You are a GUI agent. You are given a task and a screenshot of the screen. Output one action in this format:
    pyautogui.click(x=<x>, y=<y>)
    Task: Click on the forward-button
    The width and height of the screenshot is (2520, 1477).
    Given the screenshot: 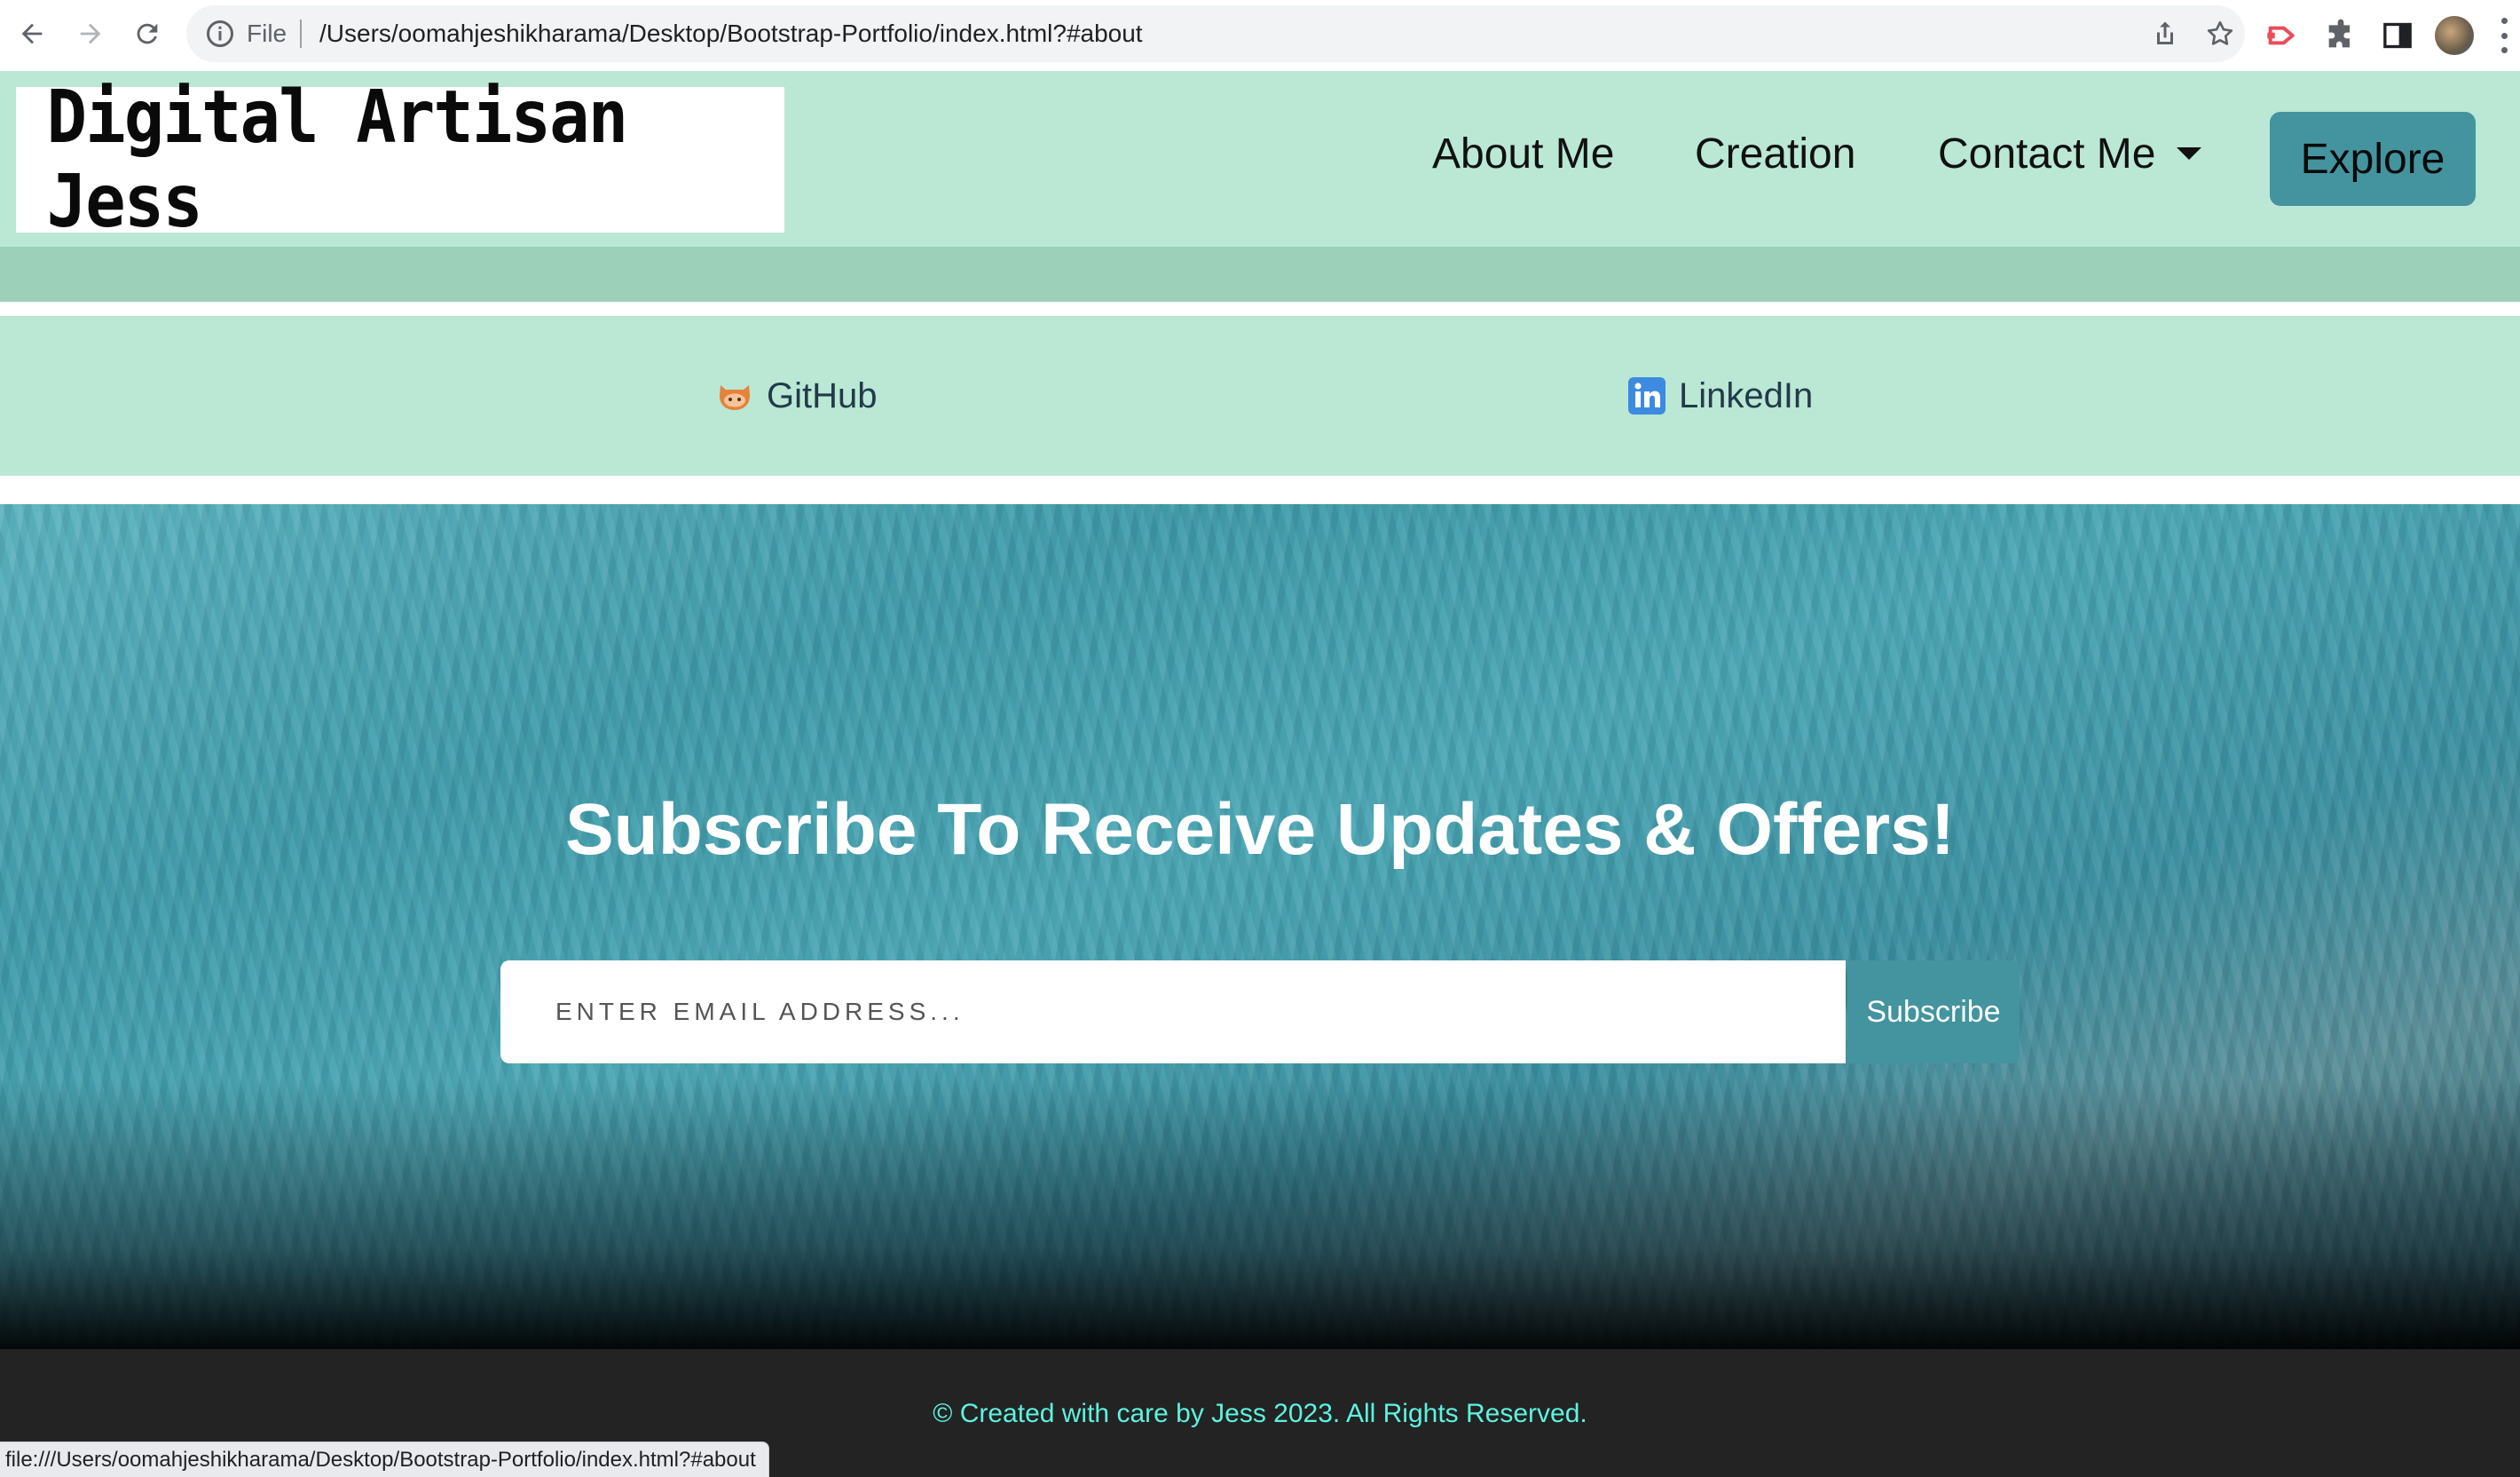 What is the action you would take?
    pyautogui.click(x=90, y=33)
    